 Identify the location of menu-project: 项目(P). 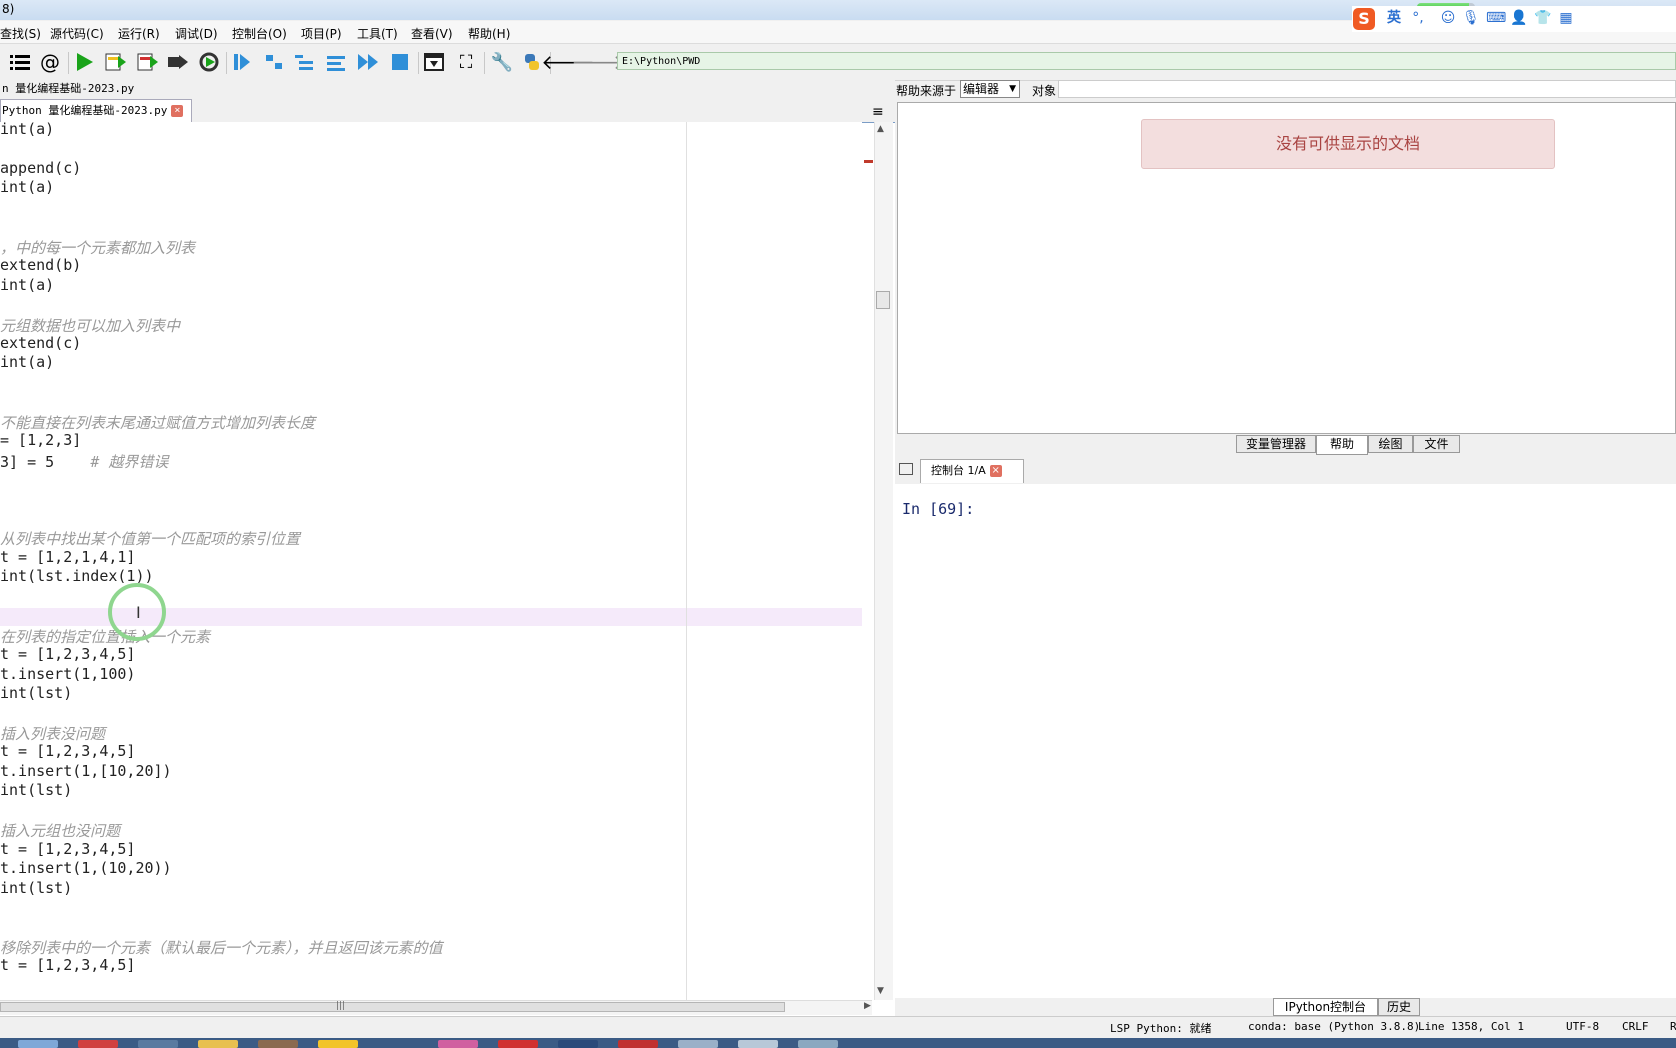
(321, 33).